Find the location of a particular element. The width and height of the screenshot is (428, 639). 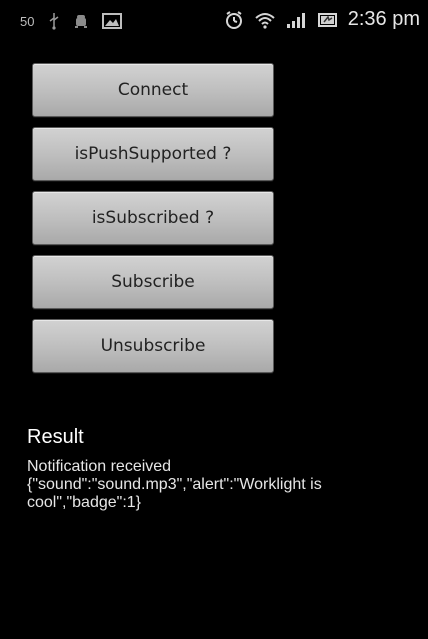

android-icon is located at coordinates (81, 21).